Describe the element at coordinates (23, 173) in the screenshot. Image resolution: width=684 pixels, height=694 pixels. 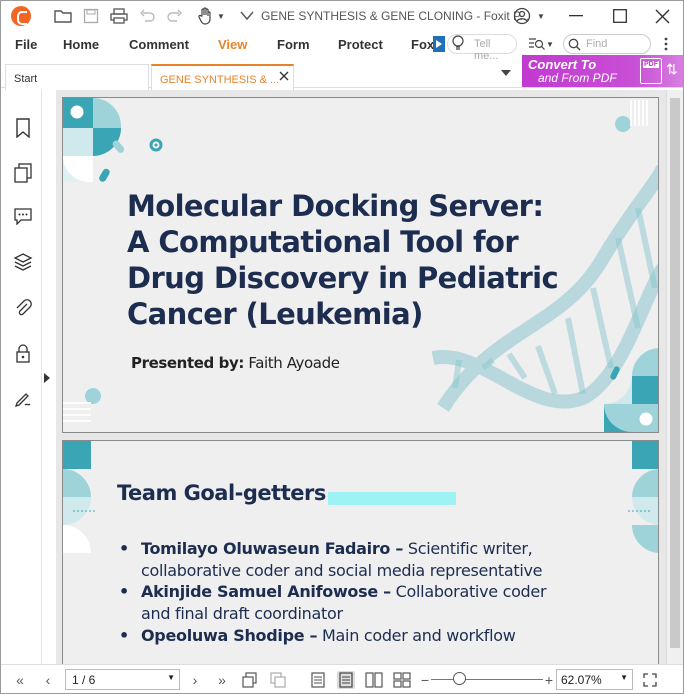
I see `pages-thumbnail-icon` at that location.